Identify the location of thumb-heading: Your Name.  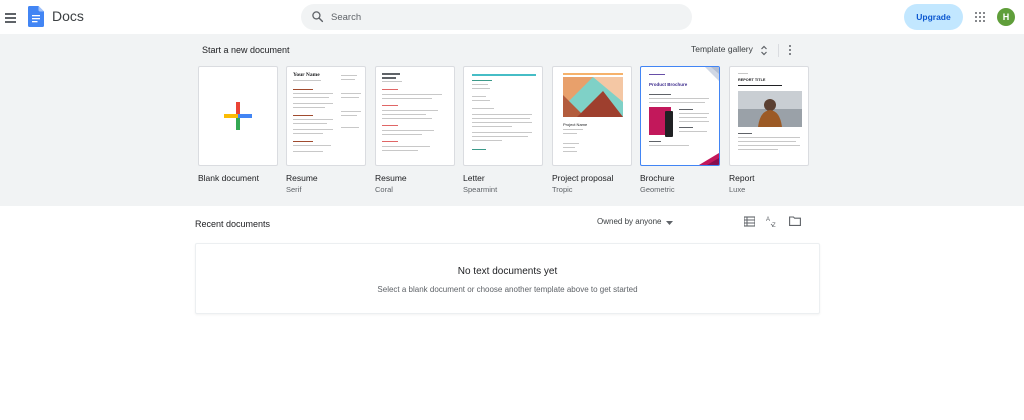
(306, 75).